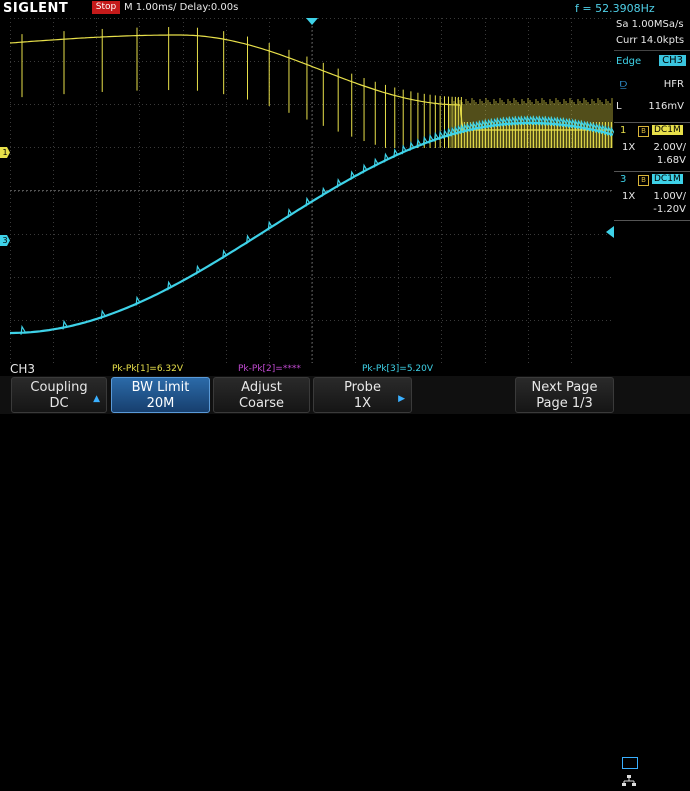  I want to click on probe-button: Probe 1X ▶, so click(362, 395).